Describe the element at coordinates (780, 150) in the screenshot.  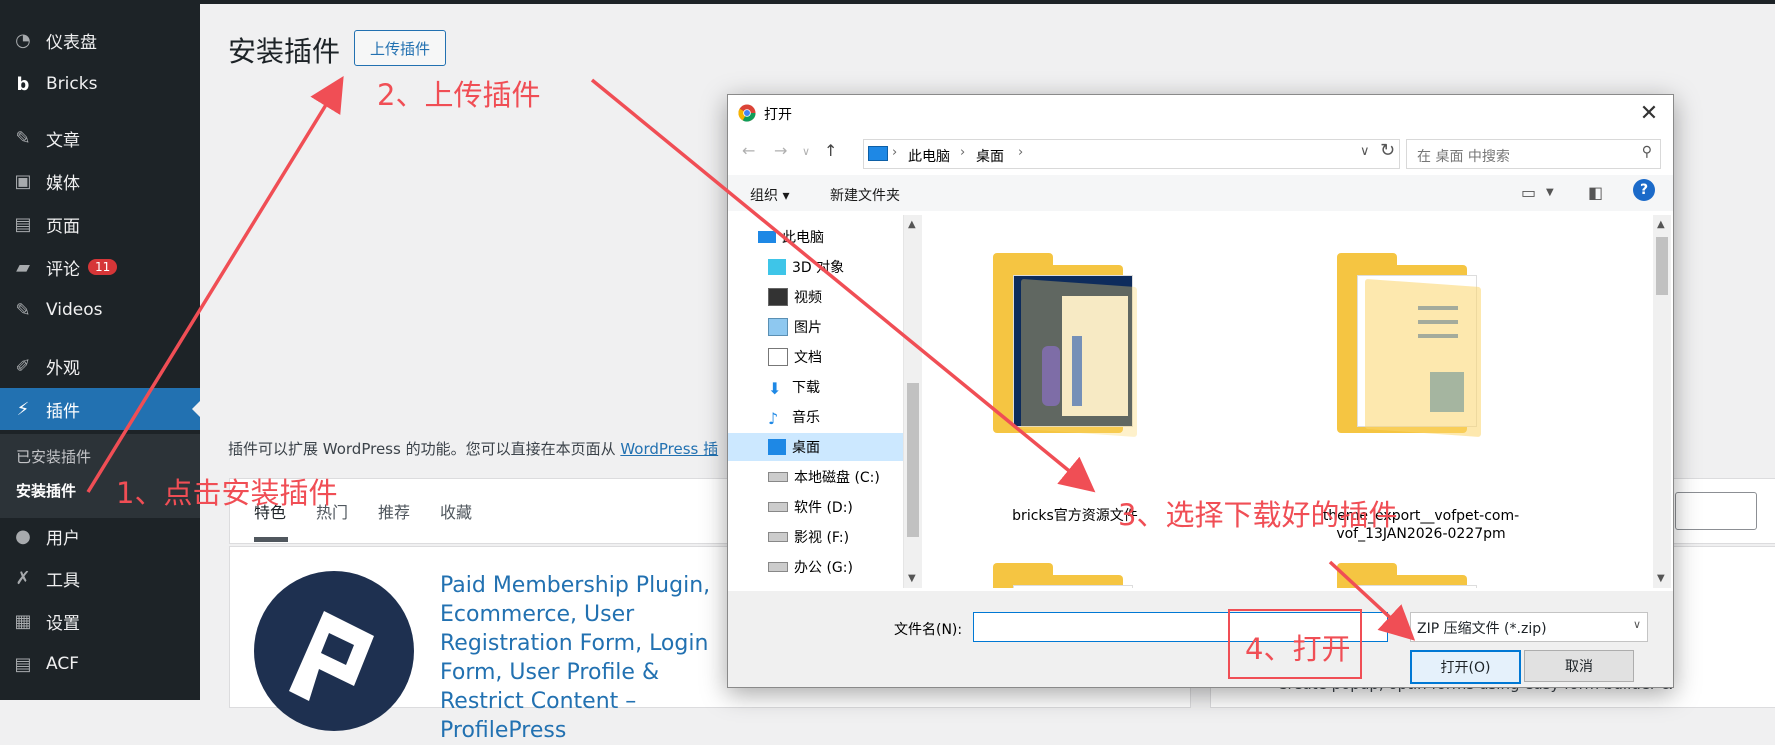
I see `forward-arrow-icon: →` at that location.